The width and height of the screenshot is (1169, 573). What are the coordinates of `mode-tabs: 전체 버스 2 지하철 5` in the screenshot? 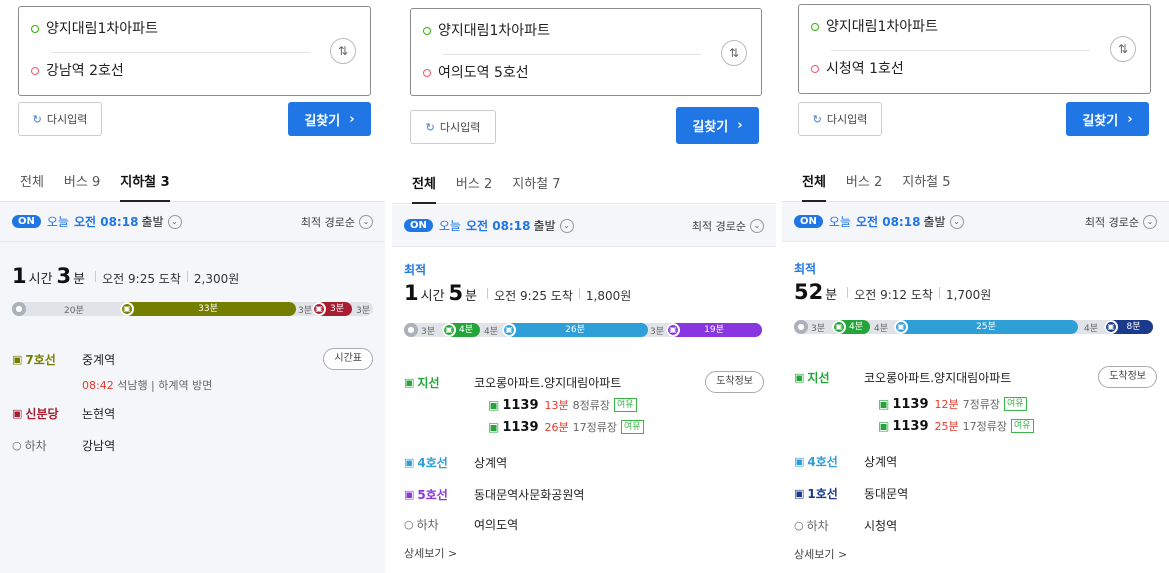 It's located at (975, 184).